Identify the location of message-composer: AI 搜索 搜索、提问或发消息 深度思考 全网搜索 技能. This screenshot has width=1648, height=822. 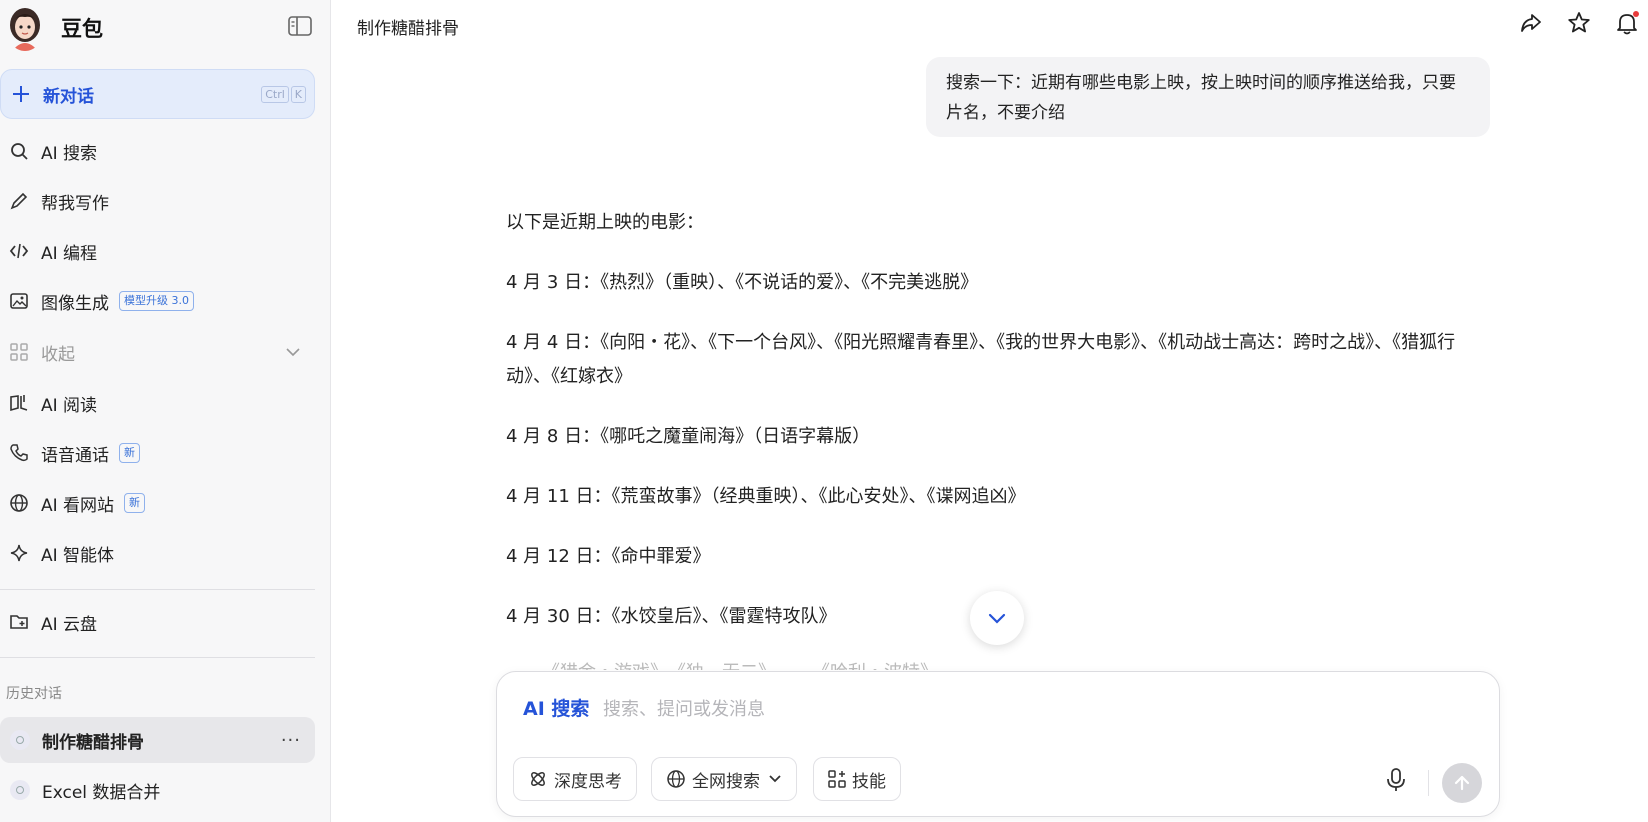
(998, 744).